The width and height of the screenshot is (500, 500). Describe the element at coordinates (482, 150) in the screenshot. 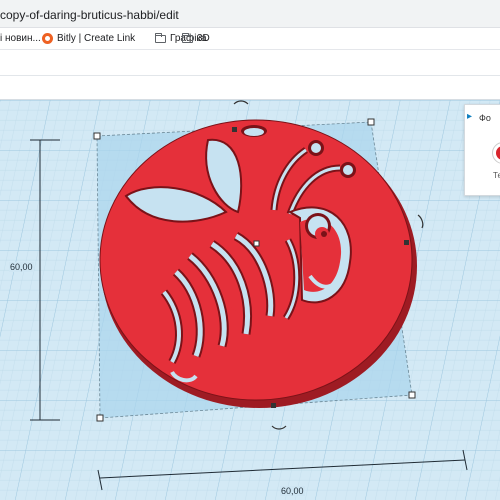

I see `shape-properties-panel: ▸ Фо Те` at that location.